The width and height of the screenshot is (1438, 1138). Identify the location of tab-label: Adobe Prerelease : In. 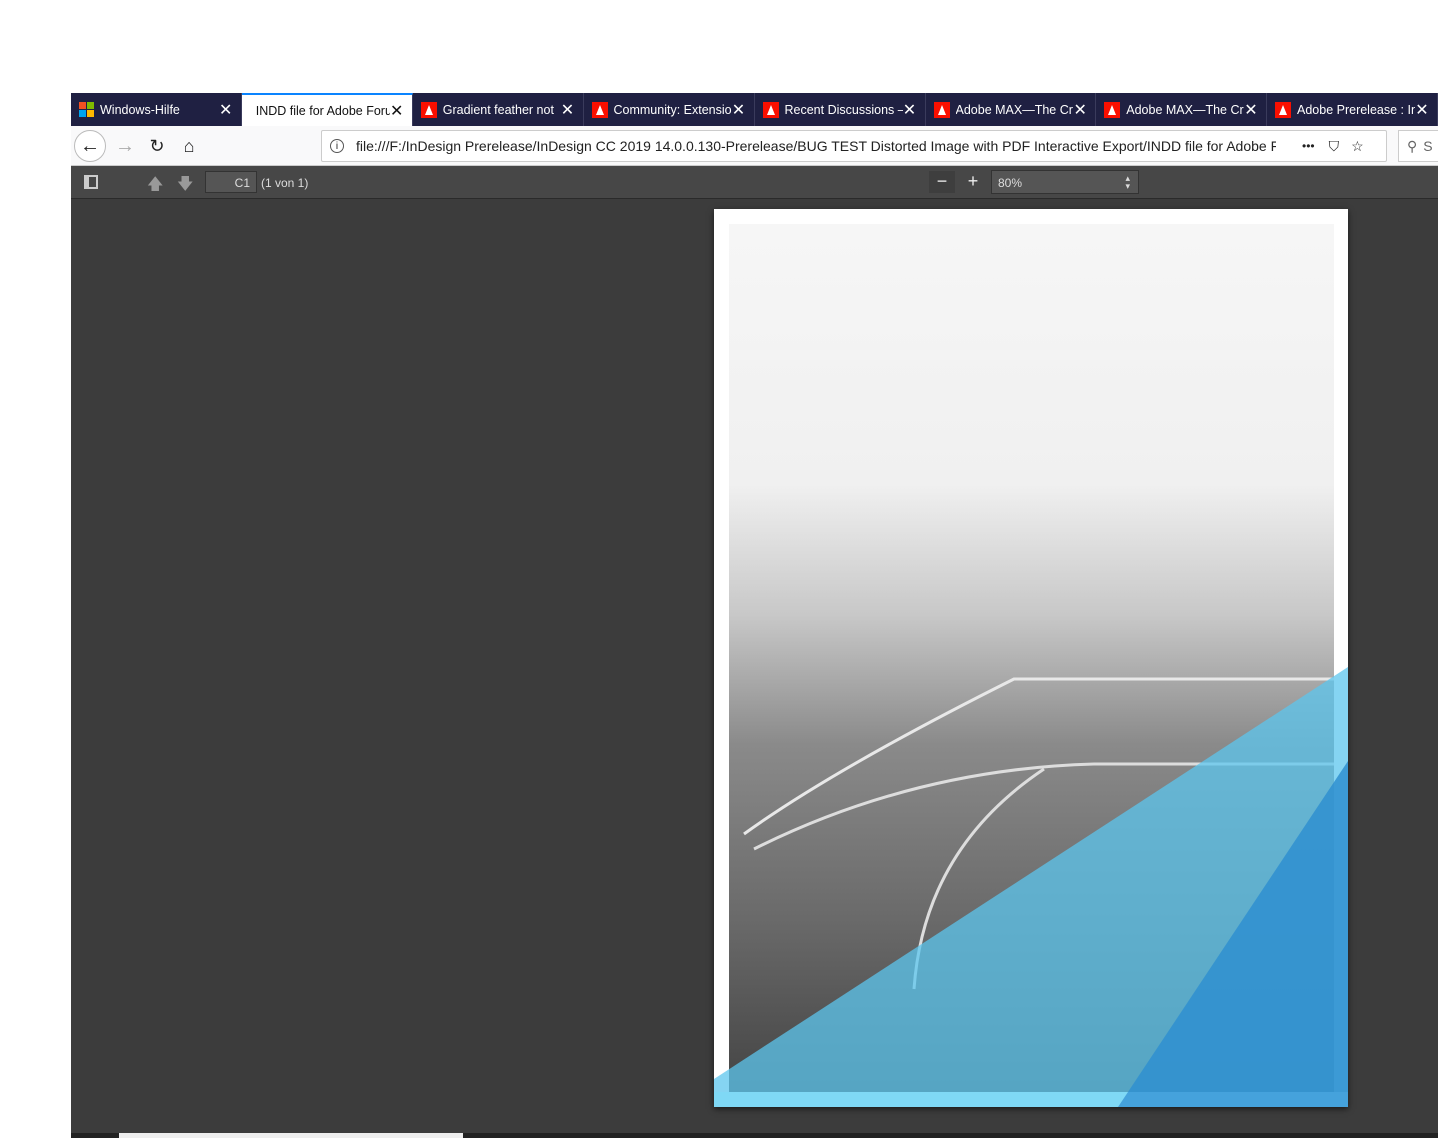
(1356, 109).